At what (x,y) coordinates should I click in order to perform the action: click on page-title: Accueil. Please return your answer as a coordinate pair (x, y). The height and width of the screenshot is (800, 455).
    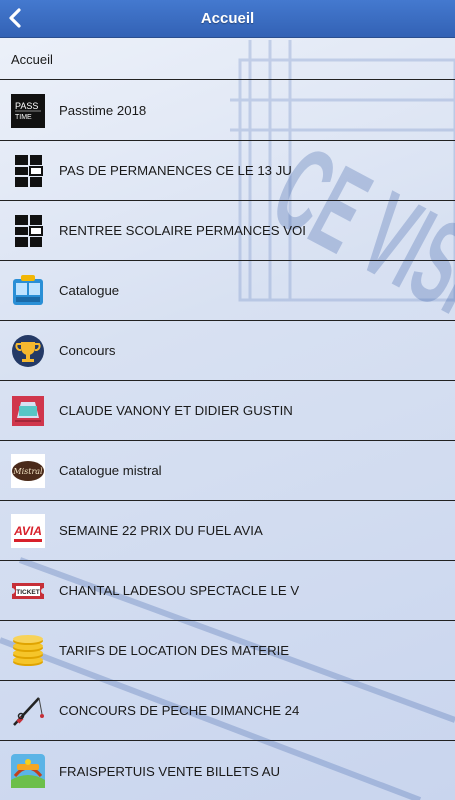
    Looking at the image, I should click on (227, 18).